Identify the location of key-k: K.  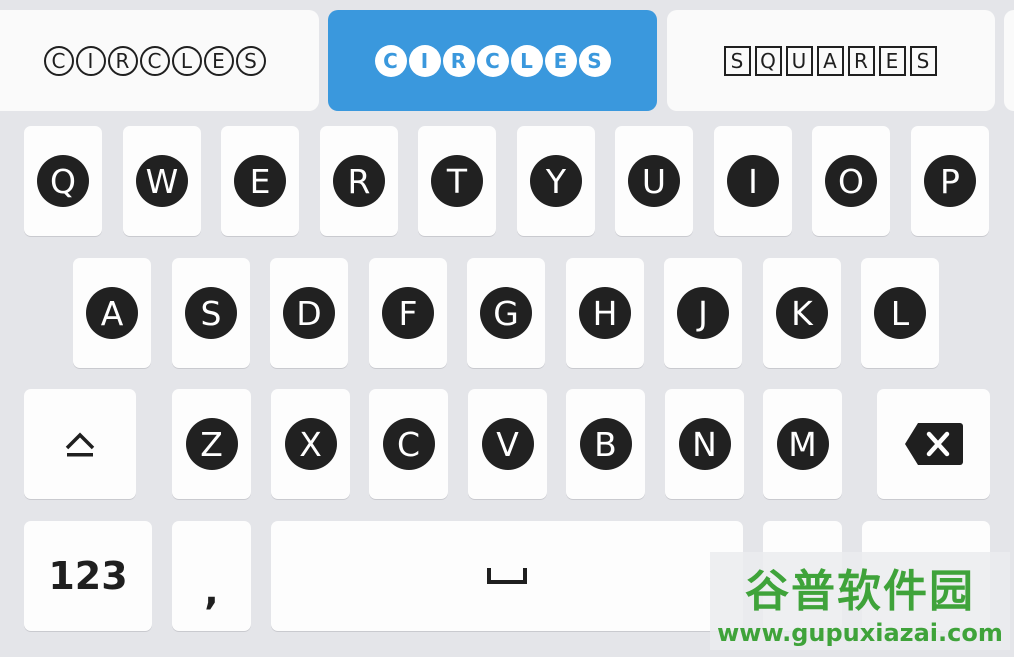
(802, 313).